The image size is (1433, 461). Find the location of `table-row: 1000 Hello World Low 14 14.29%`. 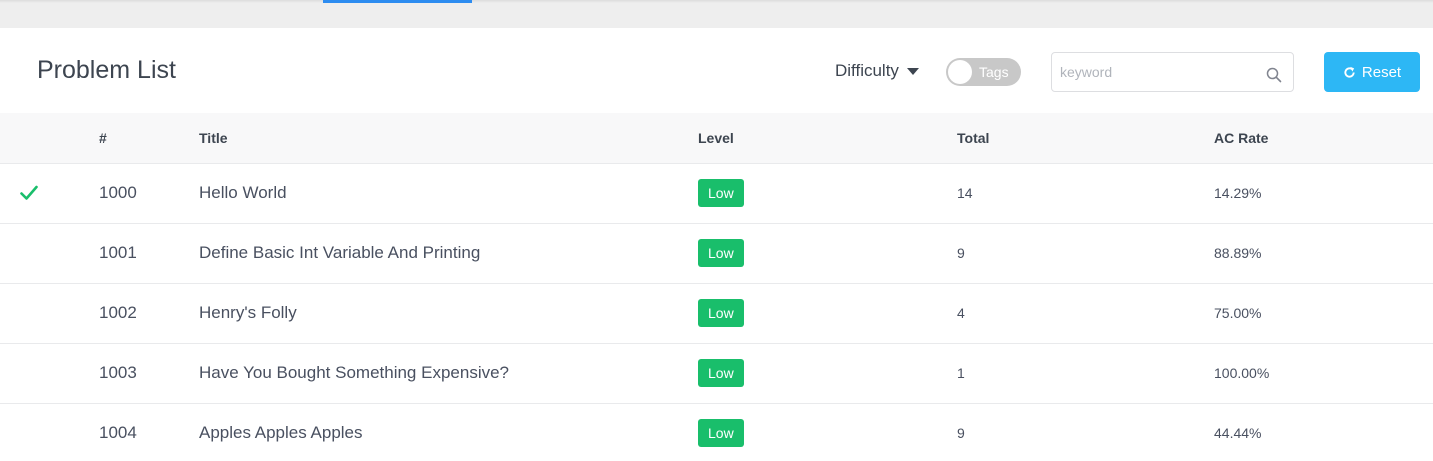

table-row: 1000 Hello World Low 14 14.29% is located at coordinates (716, 193).